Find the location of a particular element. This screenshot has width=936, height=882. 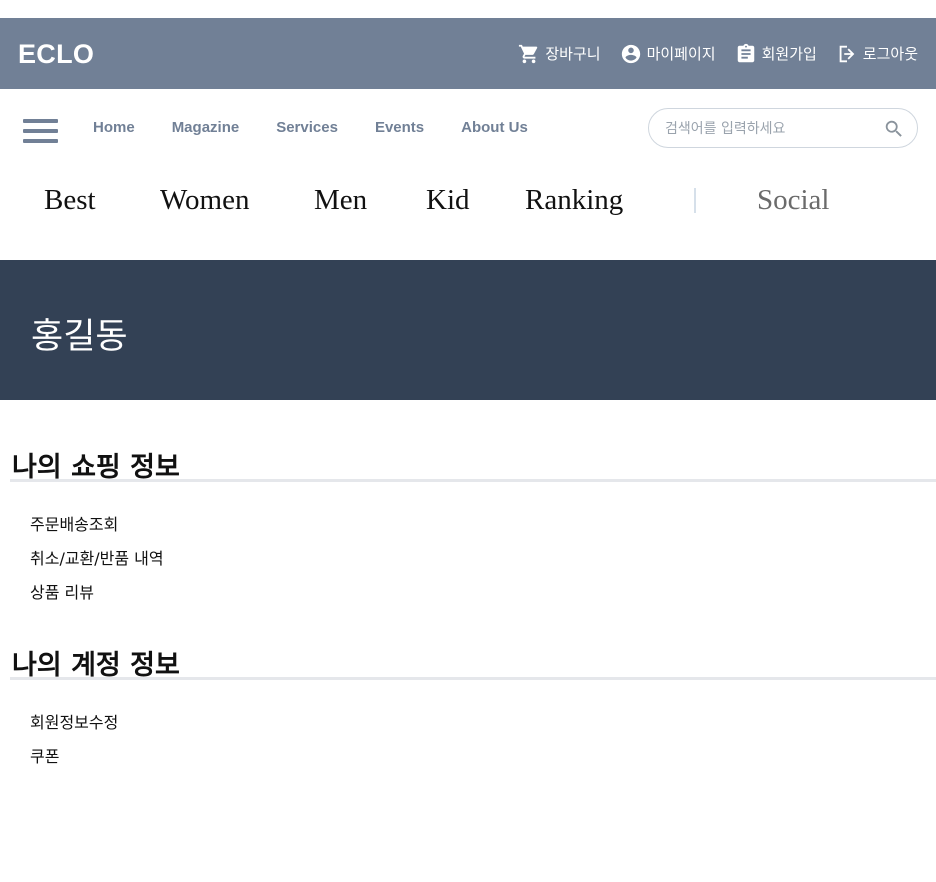

category-ranking: Ranking is located at coordinates (574, 200).